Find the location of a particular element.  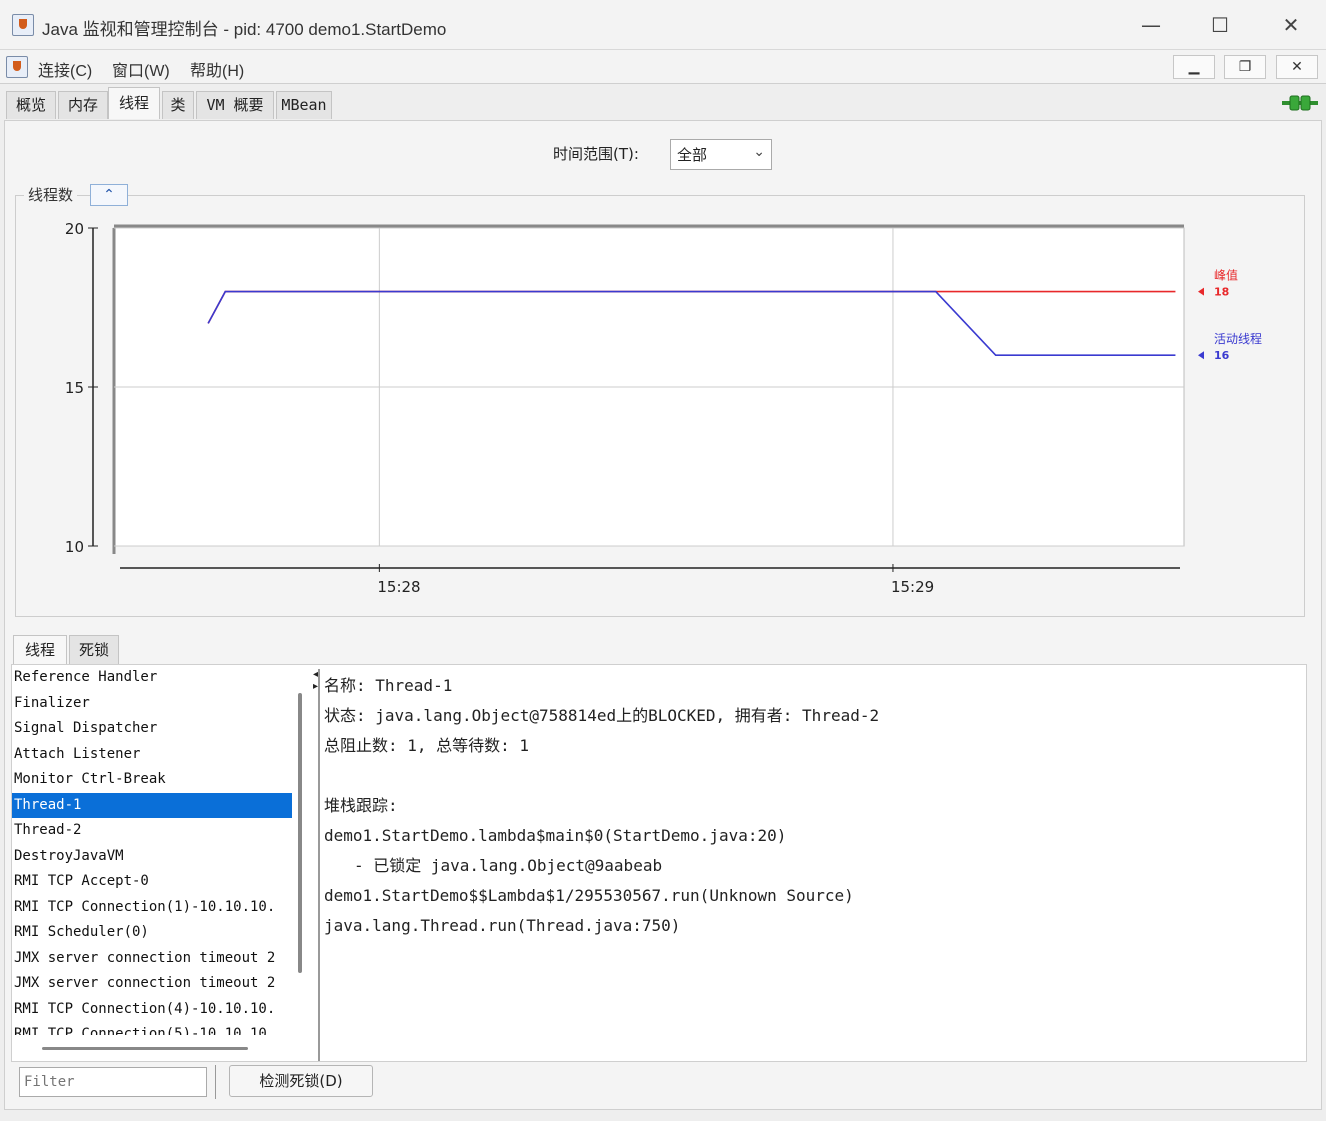

stack-trace-title: 堆栈跟踪: is located at coordinates (361, 805).